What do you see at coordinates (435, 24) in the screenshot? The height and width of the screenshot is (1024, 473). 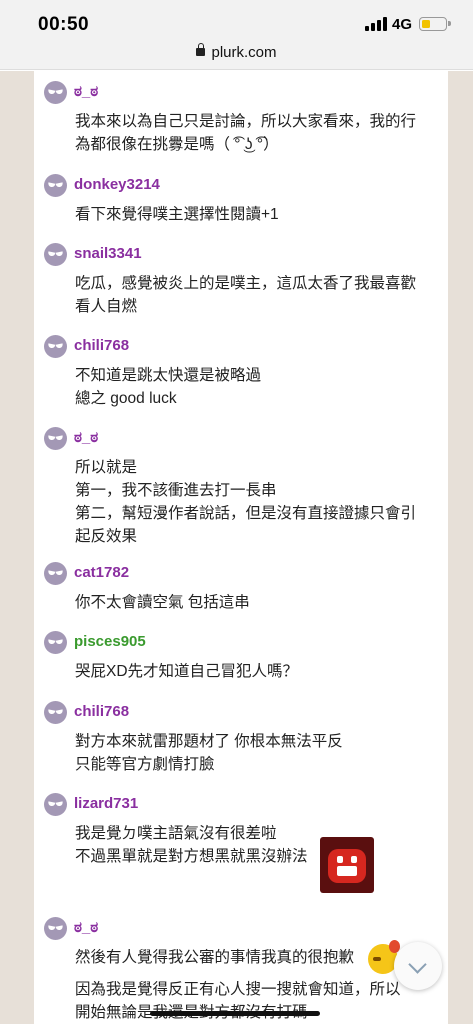 I see `battery-icon` at bounding box center [435, 24].